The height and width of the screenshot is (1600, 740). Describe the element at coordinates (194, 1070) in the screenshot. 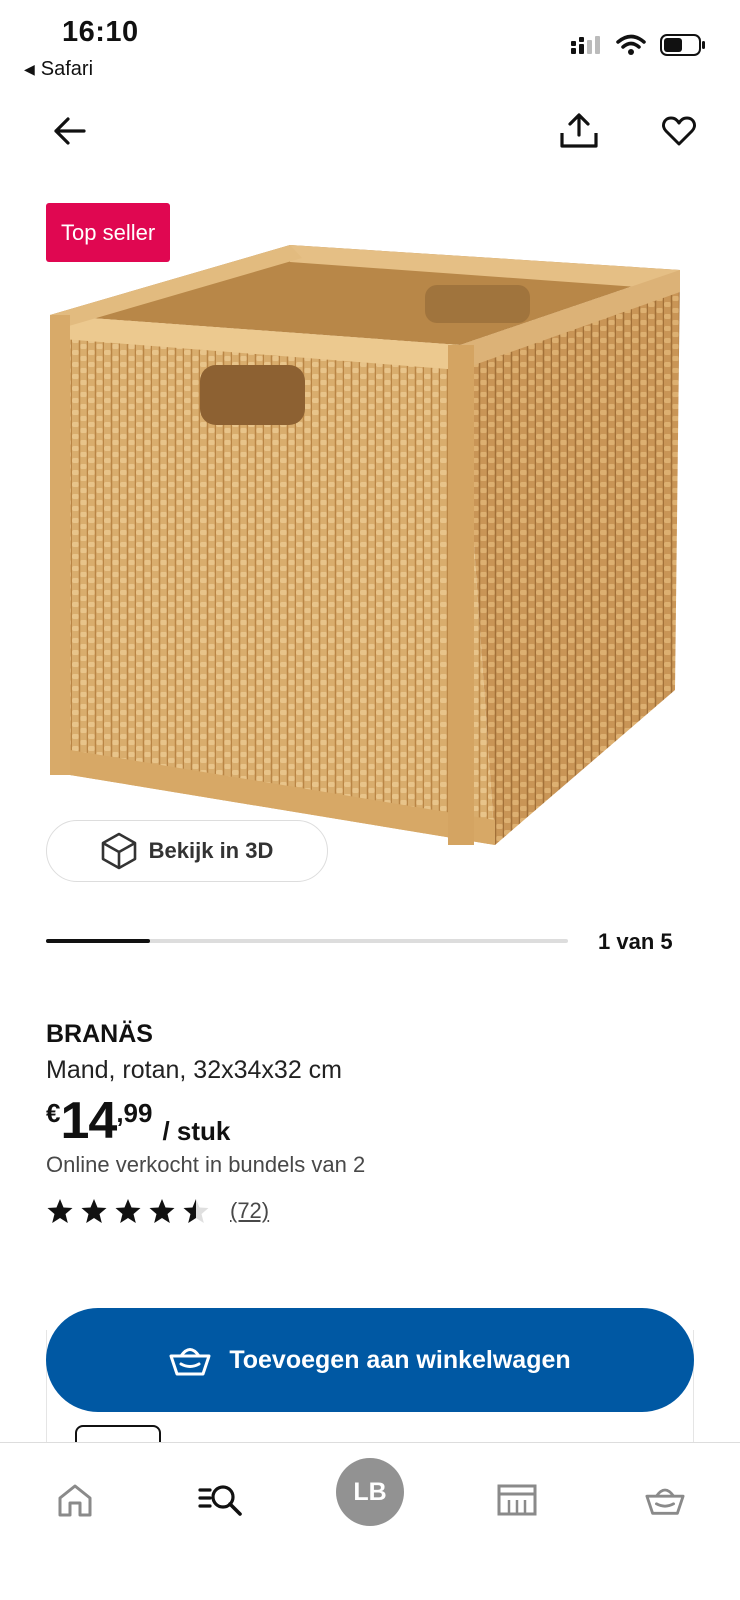

I see `product-description: Mand, rotan, 32x34x32 cm` at that location.